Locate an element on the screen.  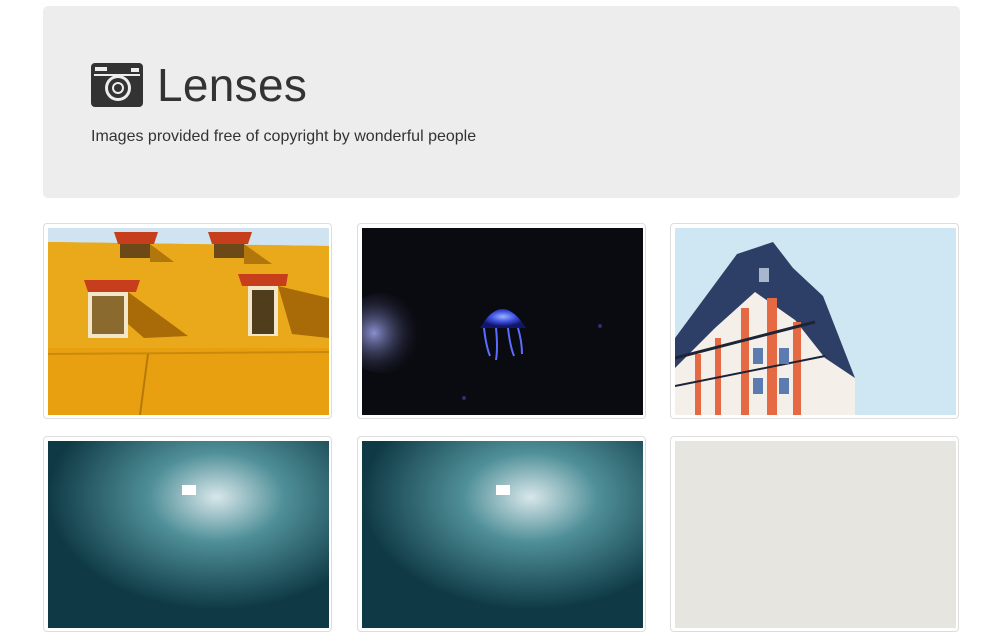
building-image is located at coordinates (815, 321).